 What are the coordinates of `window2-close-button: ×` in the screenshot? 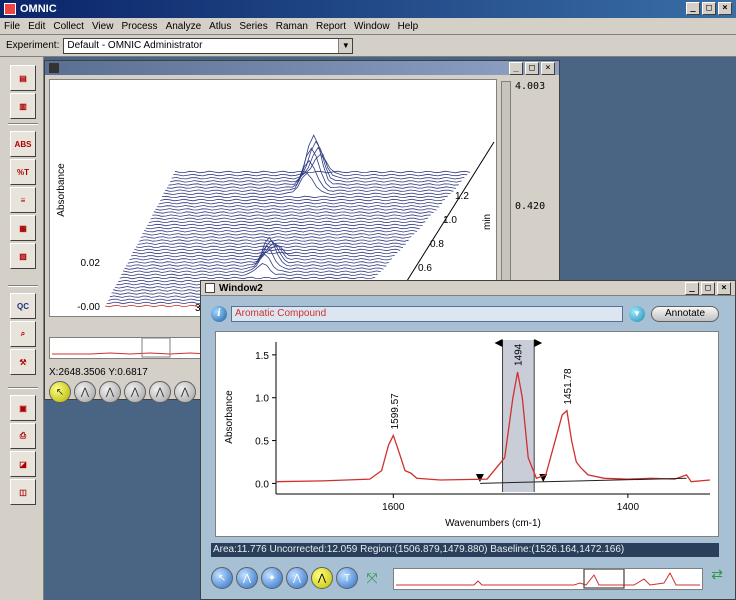 It's located at (724, 288).